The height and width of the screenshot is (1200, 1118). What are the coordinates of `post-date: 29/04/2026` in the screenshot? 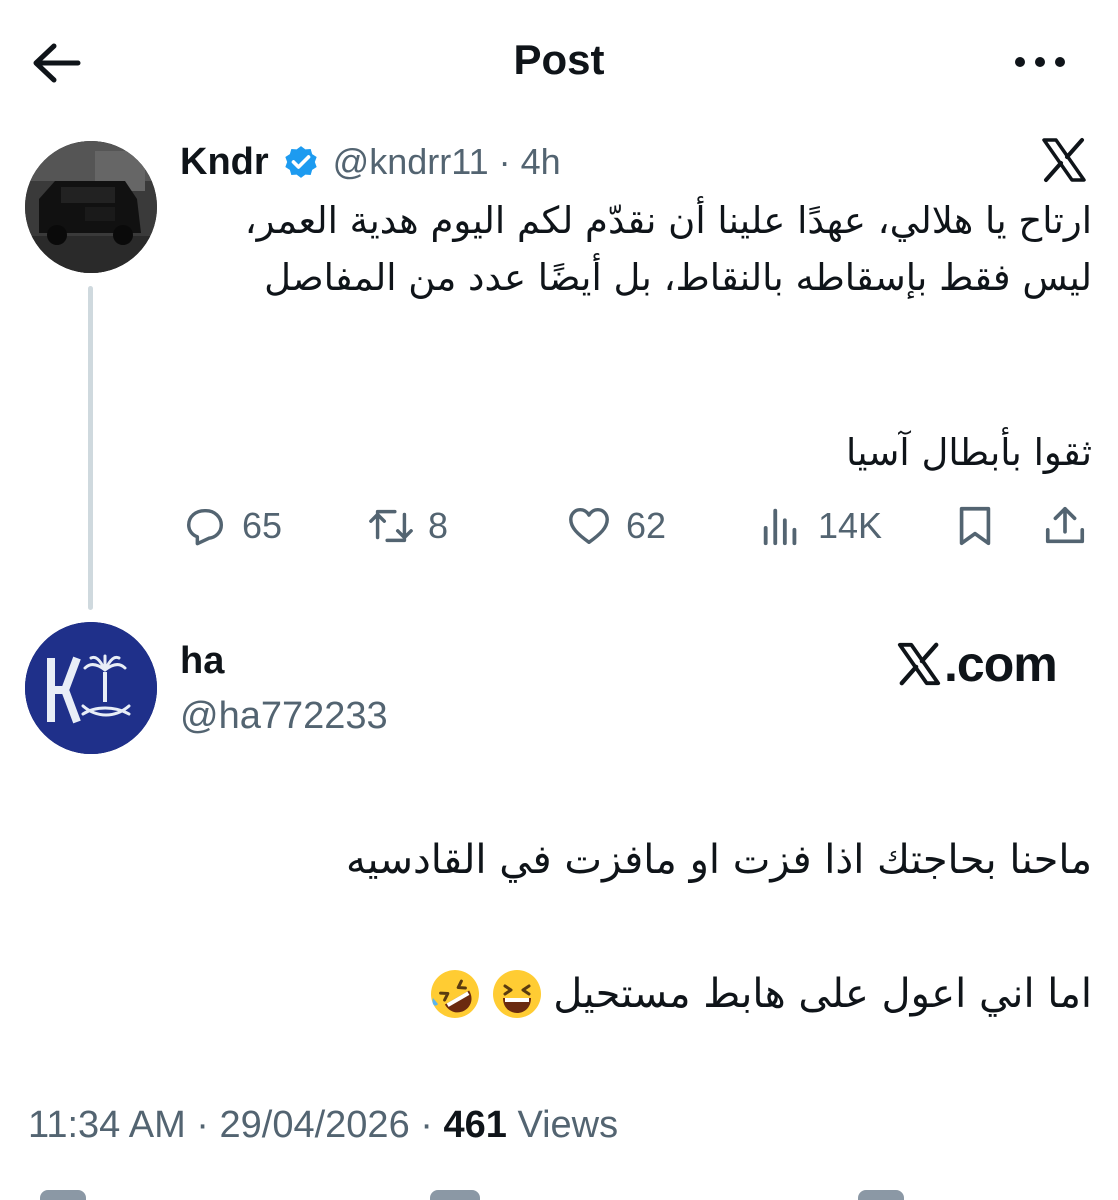 It's located at (315, 1125).